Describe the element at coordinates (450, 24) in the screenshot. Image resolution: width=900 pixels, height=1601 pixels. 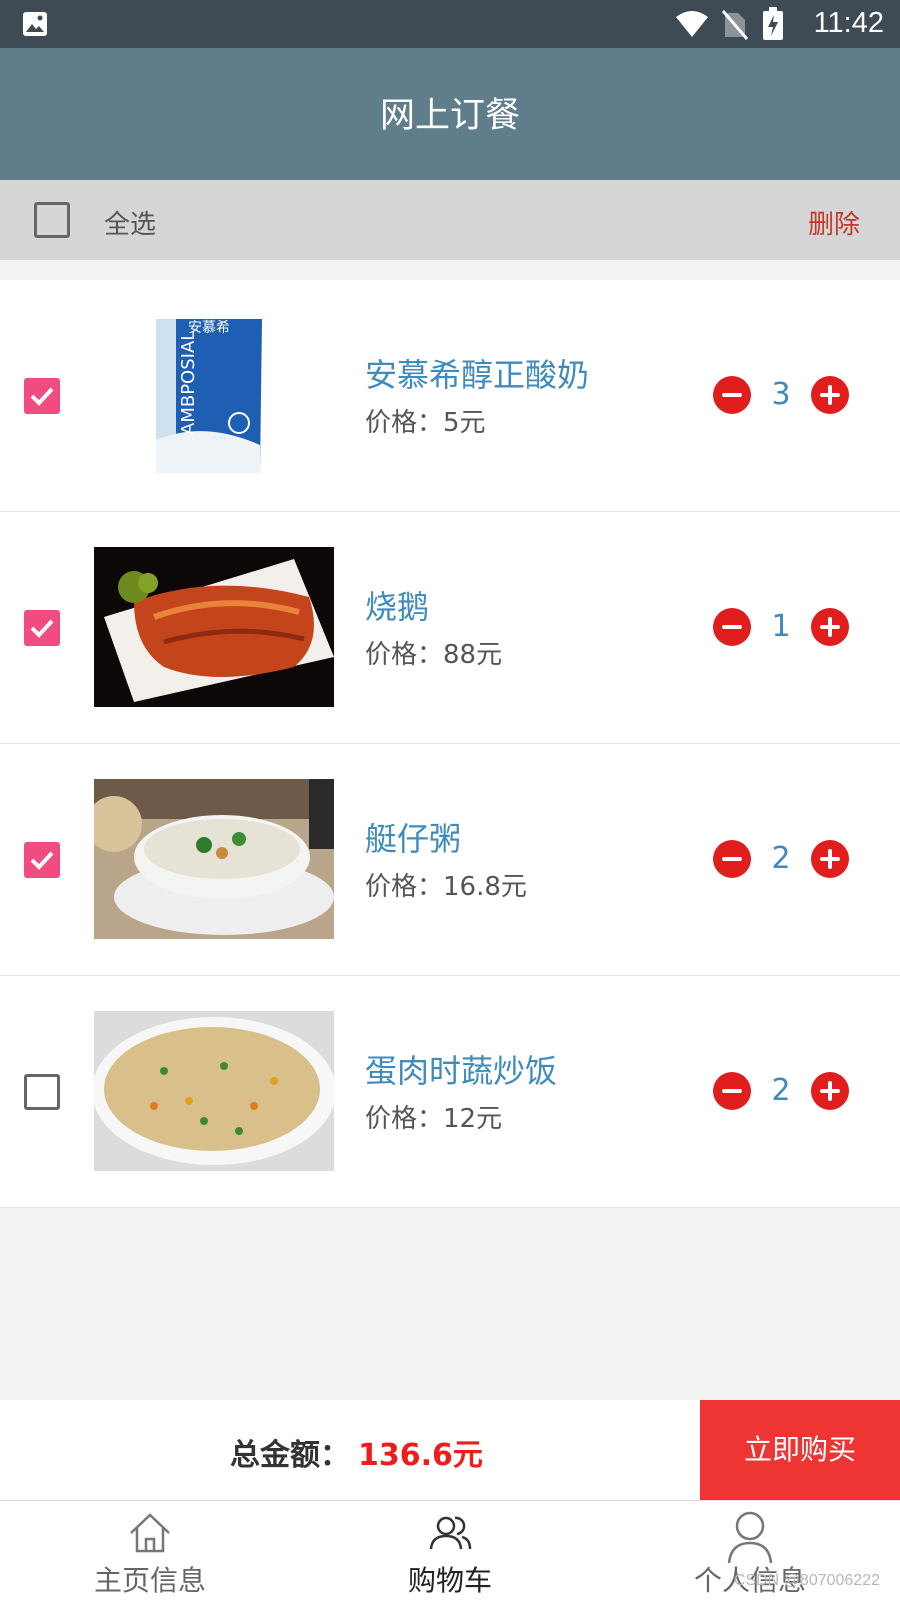
I see `status-bar: 11:42` at that location.